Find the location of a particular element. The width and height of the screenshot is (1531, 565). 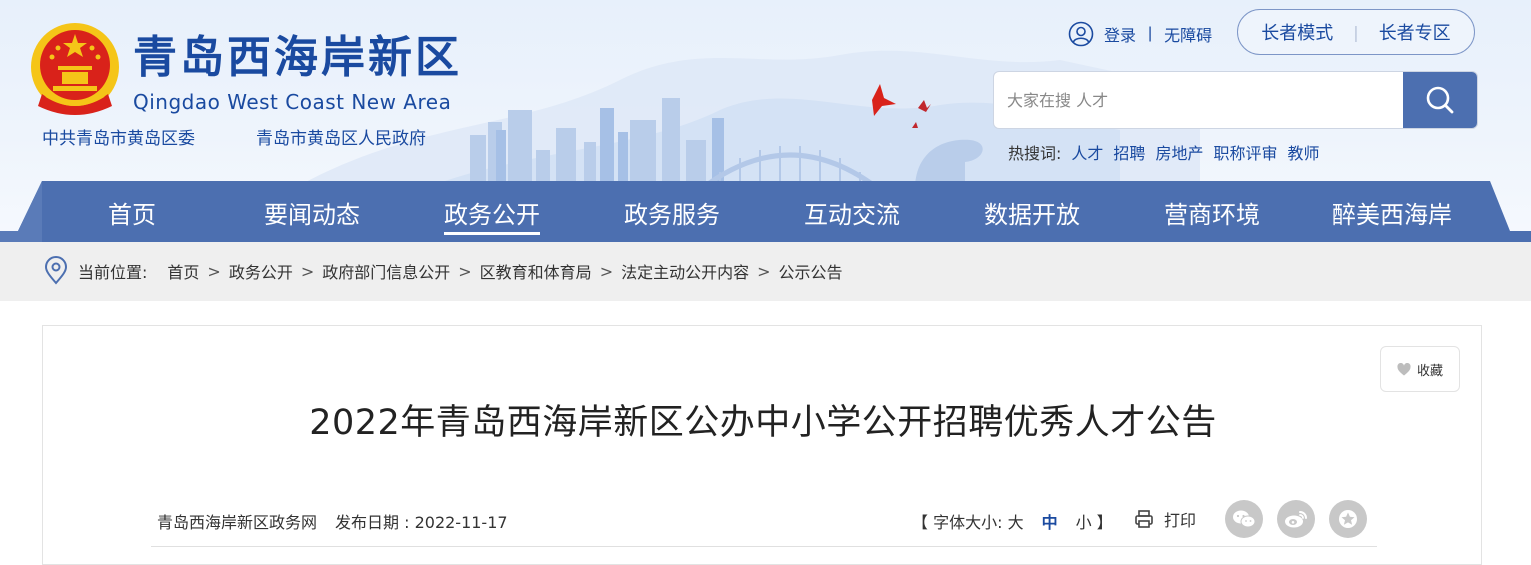

print-label: 打印 is located at coordinates (1180, 520).